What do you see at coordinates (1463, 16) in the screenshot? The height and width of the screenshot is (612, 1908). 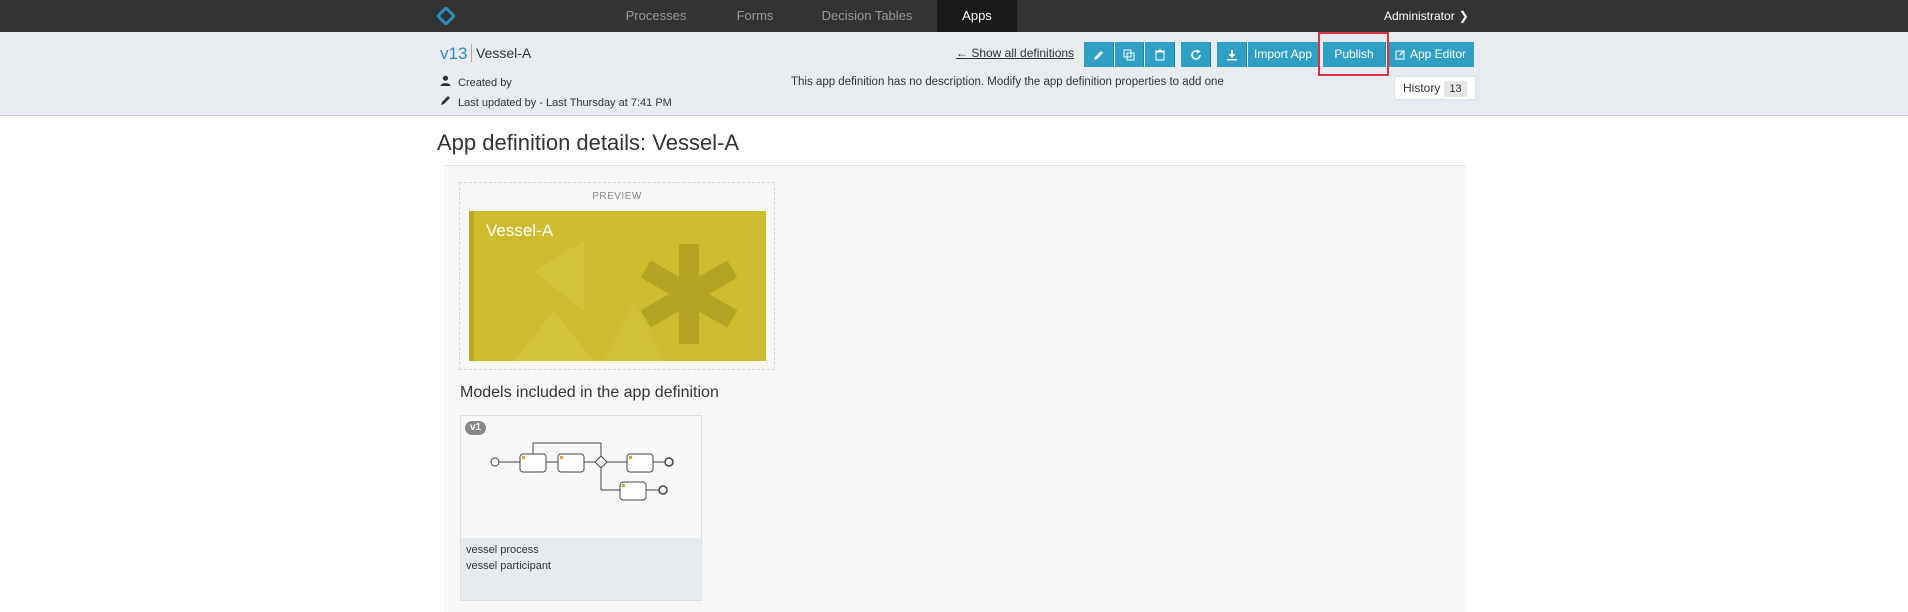 I see `chevron-down-icon: ❯` at bounding box center [1463, 16].